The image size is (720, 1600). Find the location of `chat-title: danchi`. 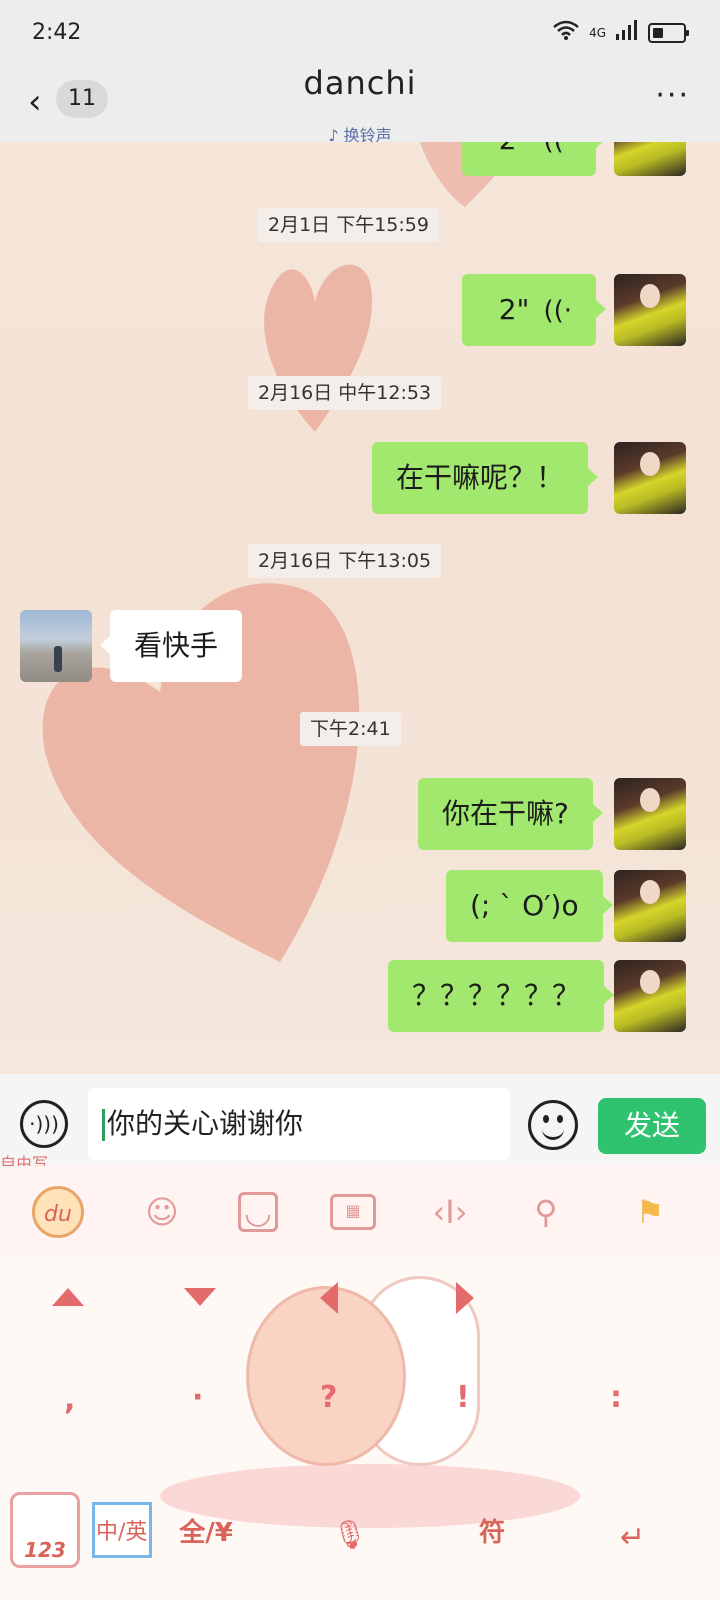

chat-title: danchi is located at coordinates (360, 83).